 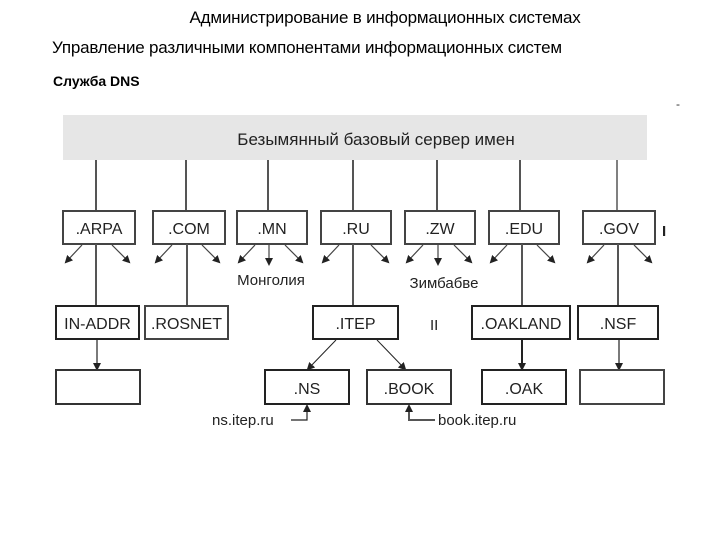 I want to click on tld-label: .MN, so click(x=271, y=229).